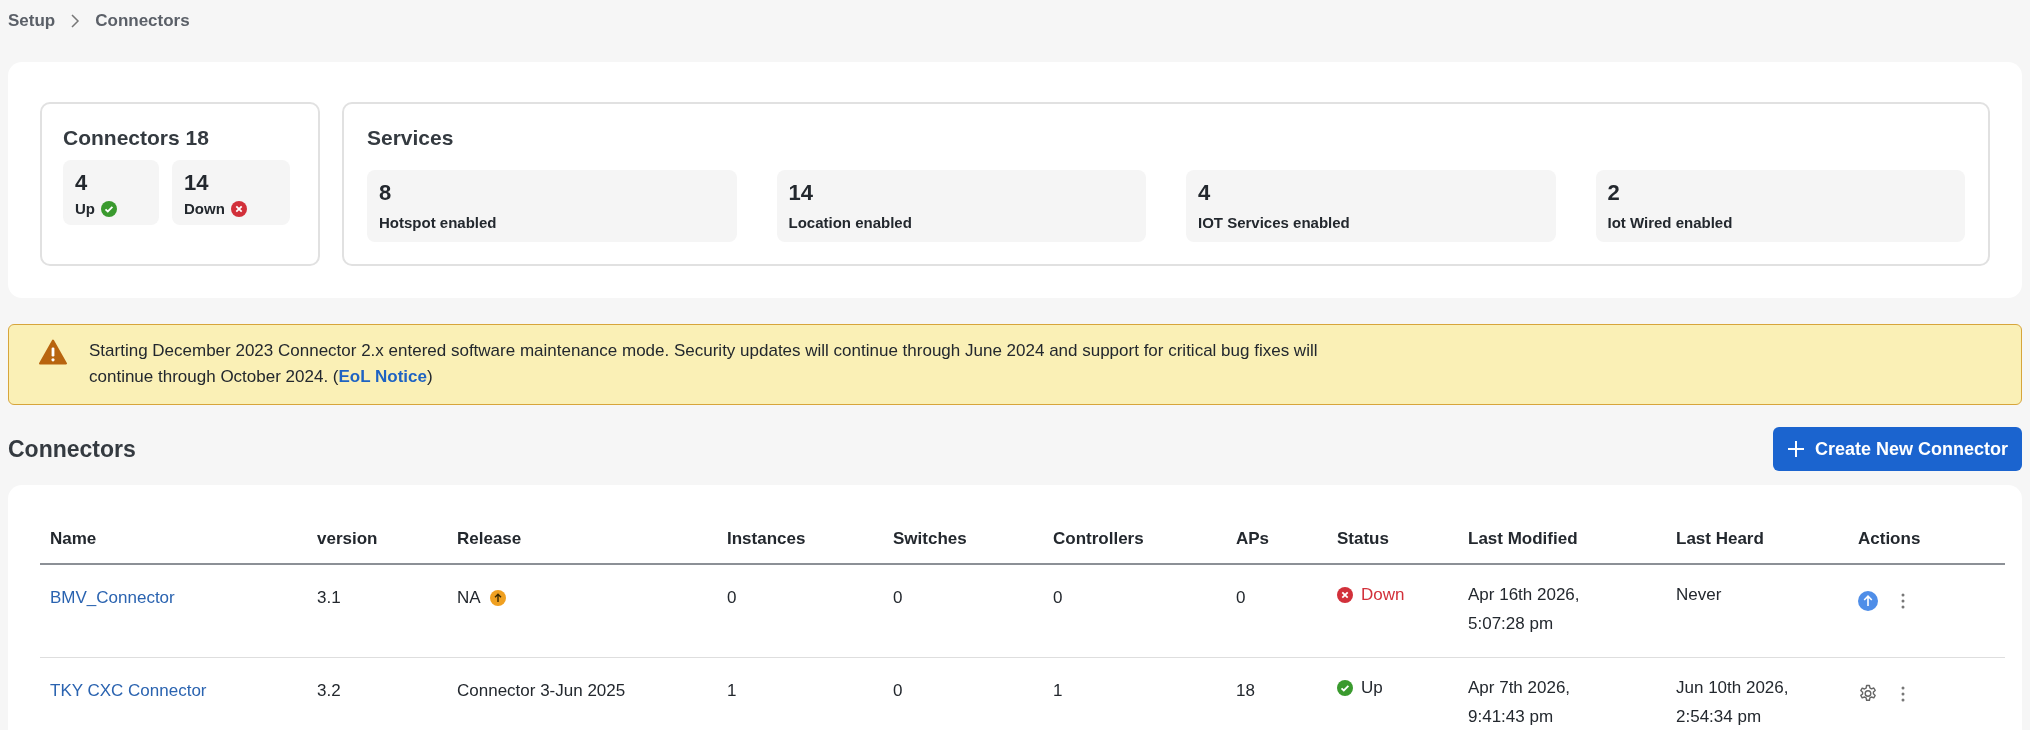 This screenshot has height=730, width=2030. What do you see at coordinates (329, 690) in the screenshot?
I see `table-cell: 3.2` at bounding box center [329, 690].